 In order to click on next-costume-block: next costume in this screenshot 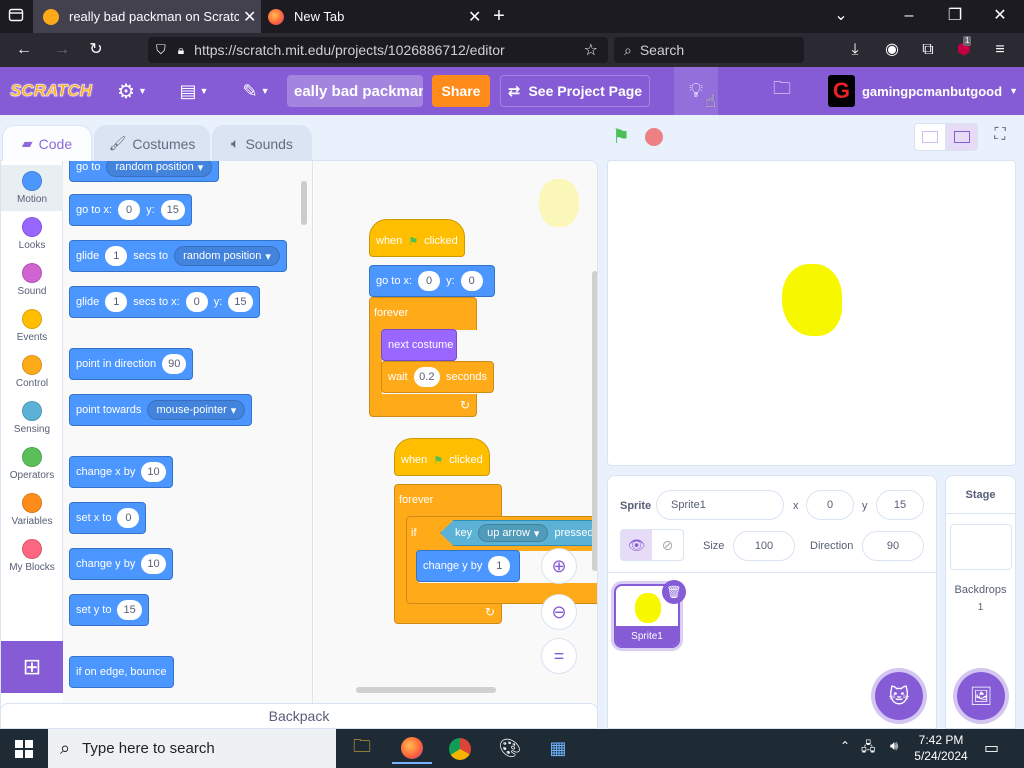, I will do `click(419, 345)`.